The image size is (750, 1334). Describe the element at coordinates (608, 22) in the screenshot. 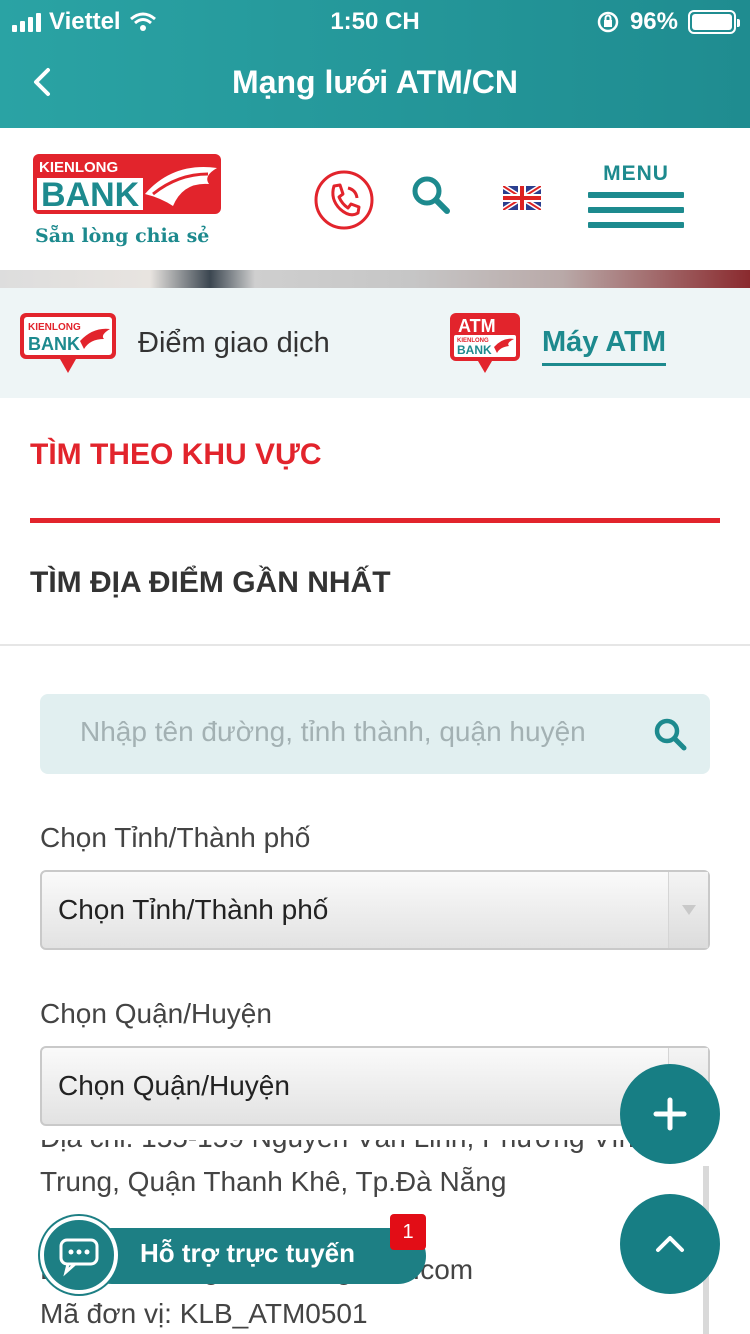

I see `rotation-lock-icon` at that location.